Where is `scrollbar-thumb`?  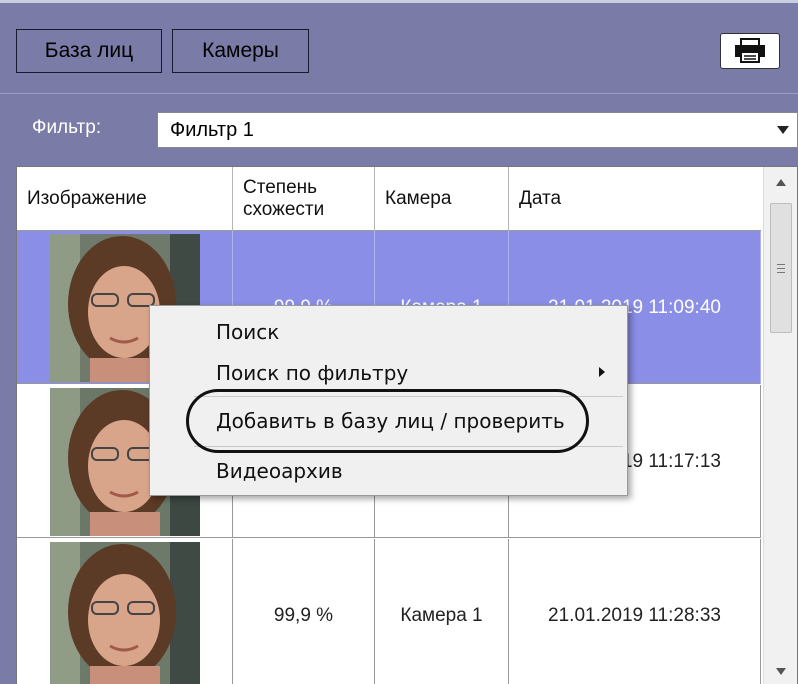 scrollbar-thumb is located at coordinates (781, 268).